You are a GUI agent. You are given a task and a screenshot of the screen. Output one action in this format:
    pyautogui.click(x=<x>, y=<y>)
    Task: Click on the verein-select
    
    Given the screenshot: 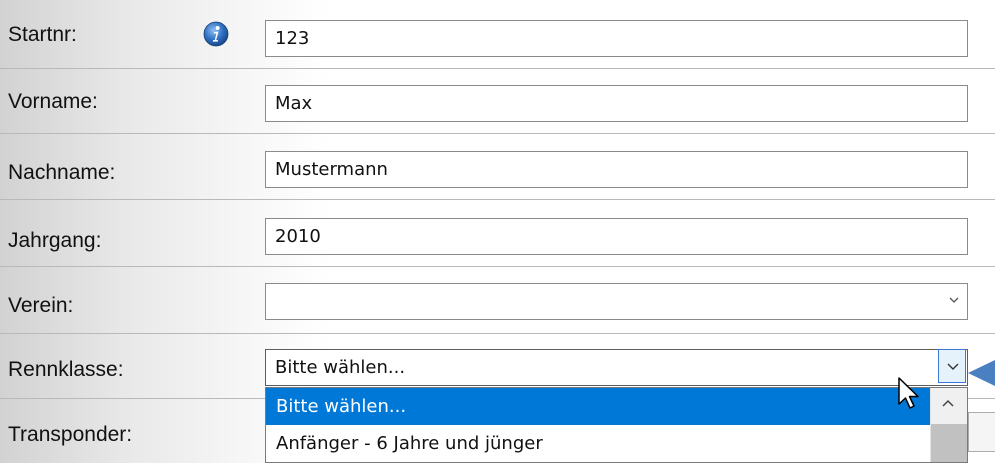 What is the action you would take?
    pyautogui.click(x=616, y=301)
    